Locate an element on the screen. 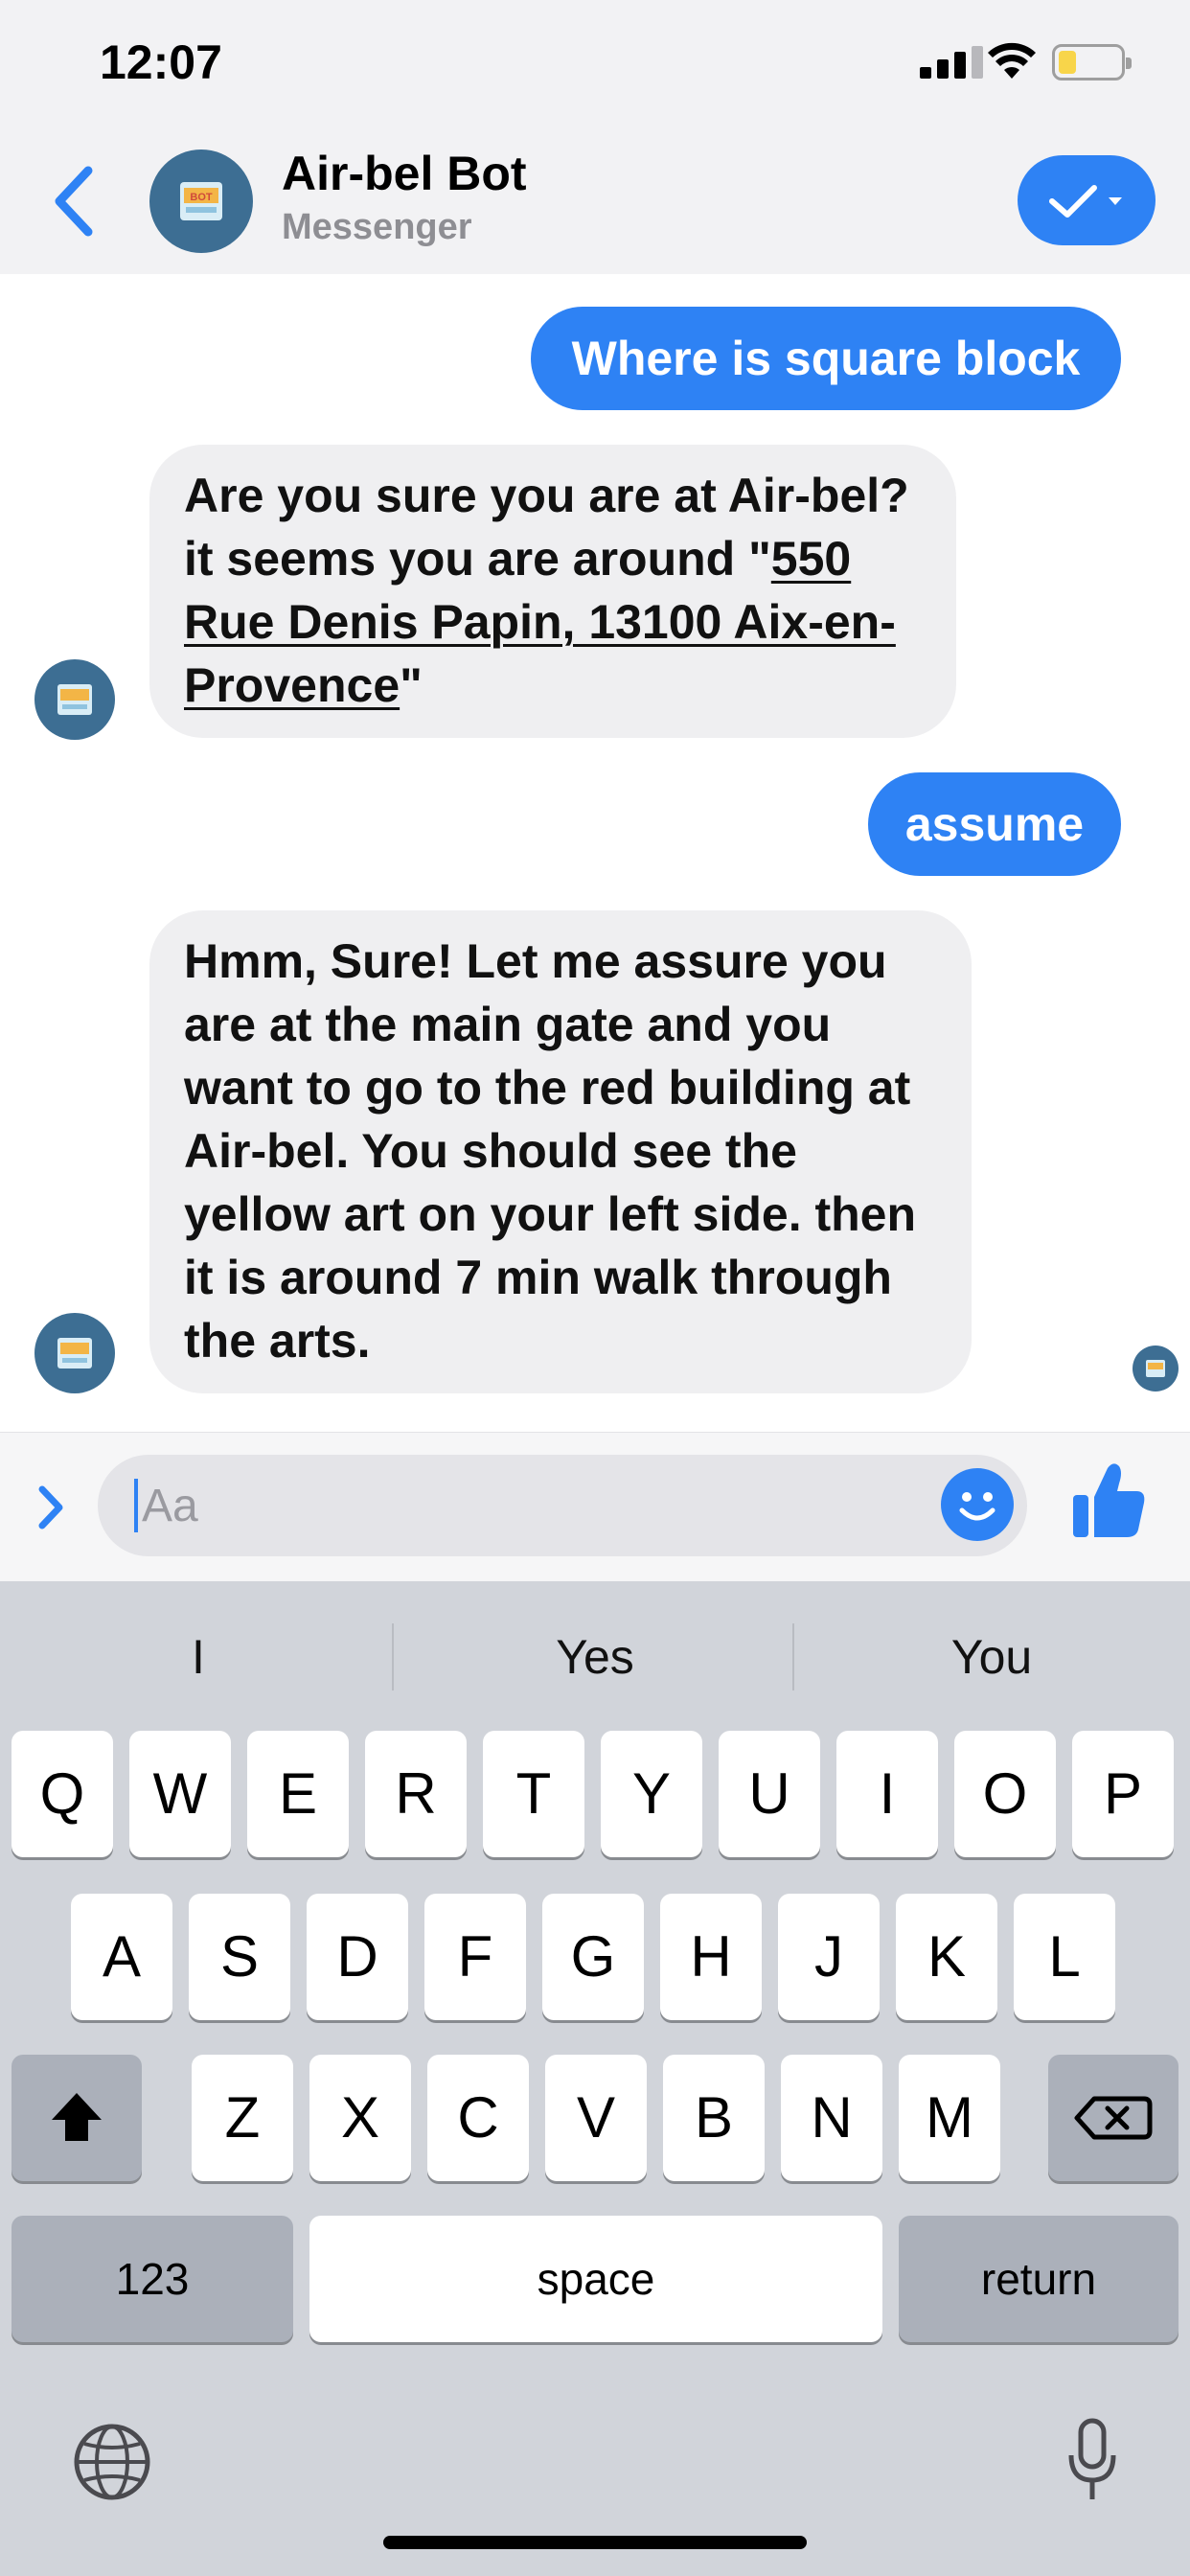 Image resolution: width=1190 pixels, height=2576 pixels. message-text: " is located at coordinates (412, 685).